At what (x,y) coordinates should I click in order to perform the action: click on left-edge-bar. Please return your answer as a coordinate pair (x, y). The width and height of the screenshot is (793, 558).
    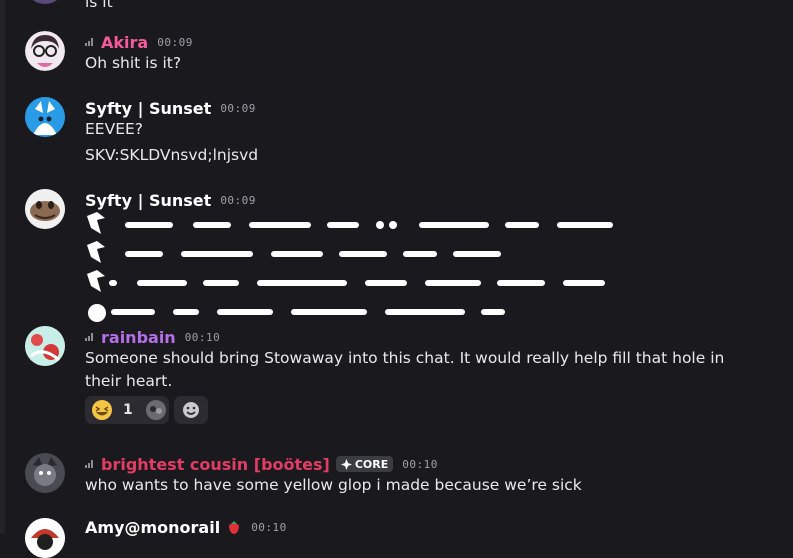
    Looking at the image, I should click on (2, 267).